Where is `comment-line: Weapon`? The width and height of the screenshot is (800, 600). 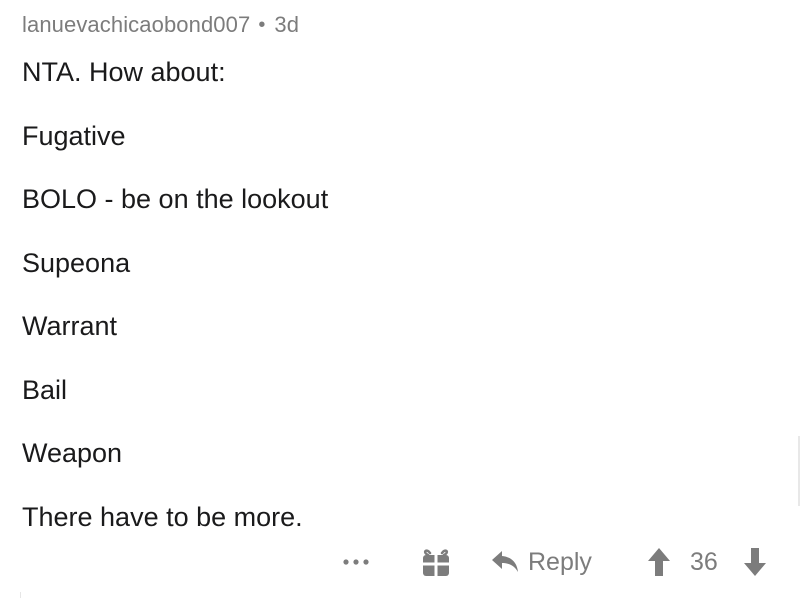
comment-line: Weapon is located at coordinates (72, 453).